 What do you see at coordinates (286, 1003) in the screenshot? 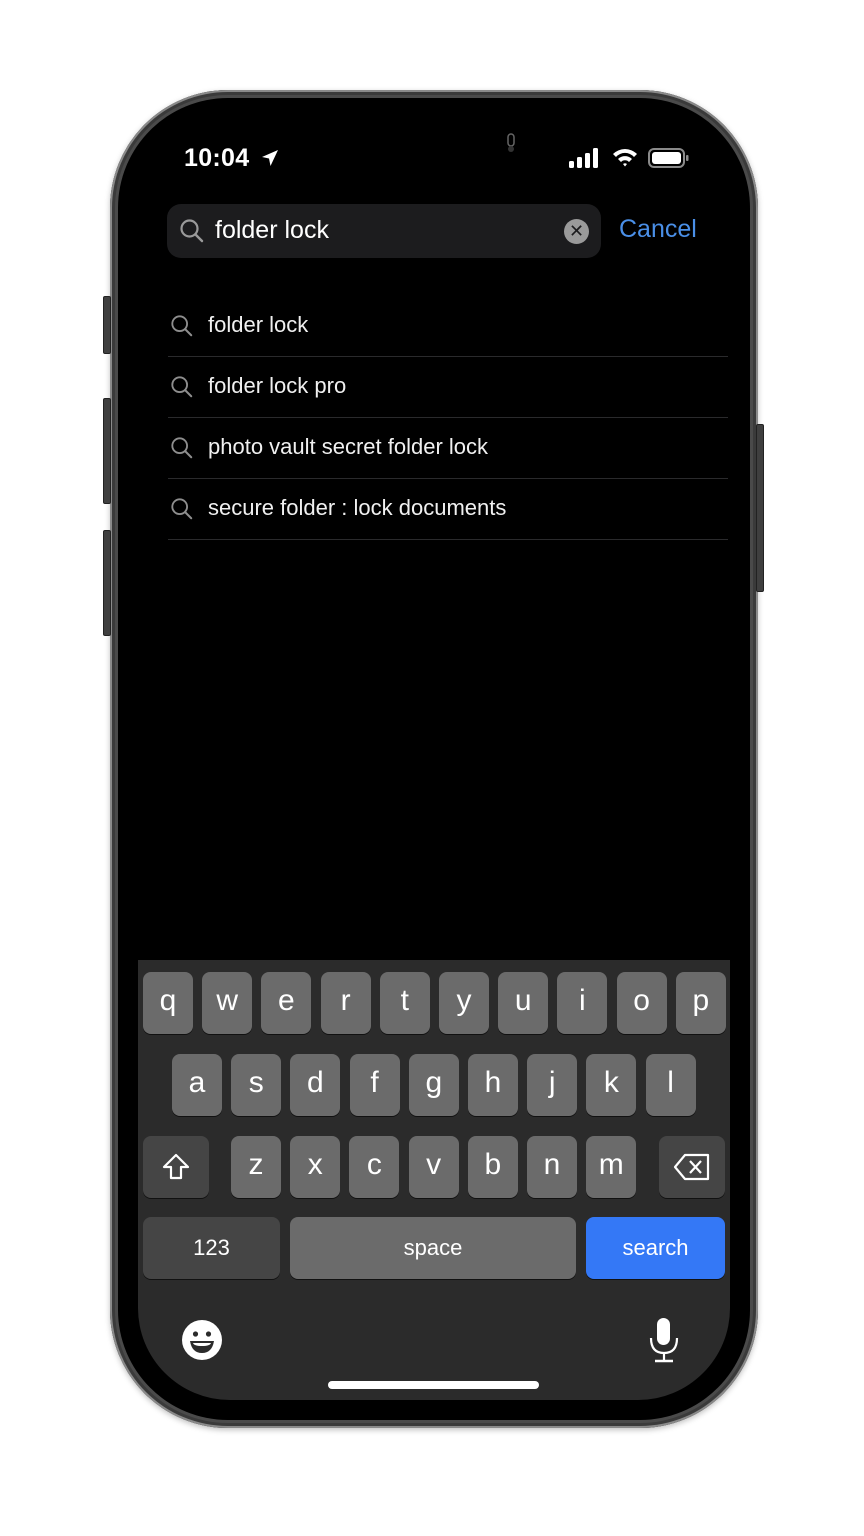
I see `key-e: e` at bounding box center [286, 1003].